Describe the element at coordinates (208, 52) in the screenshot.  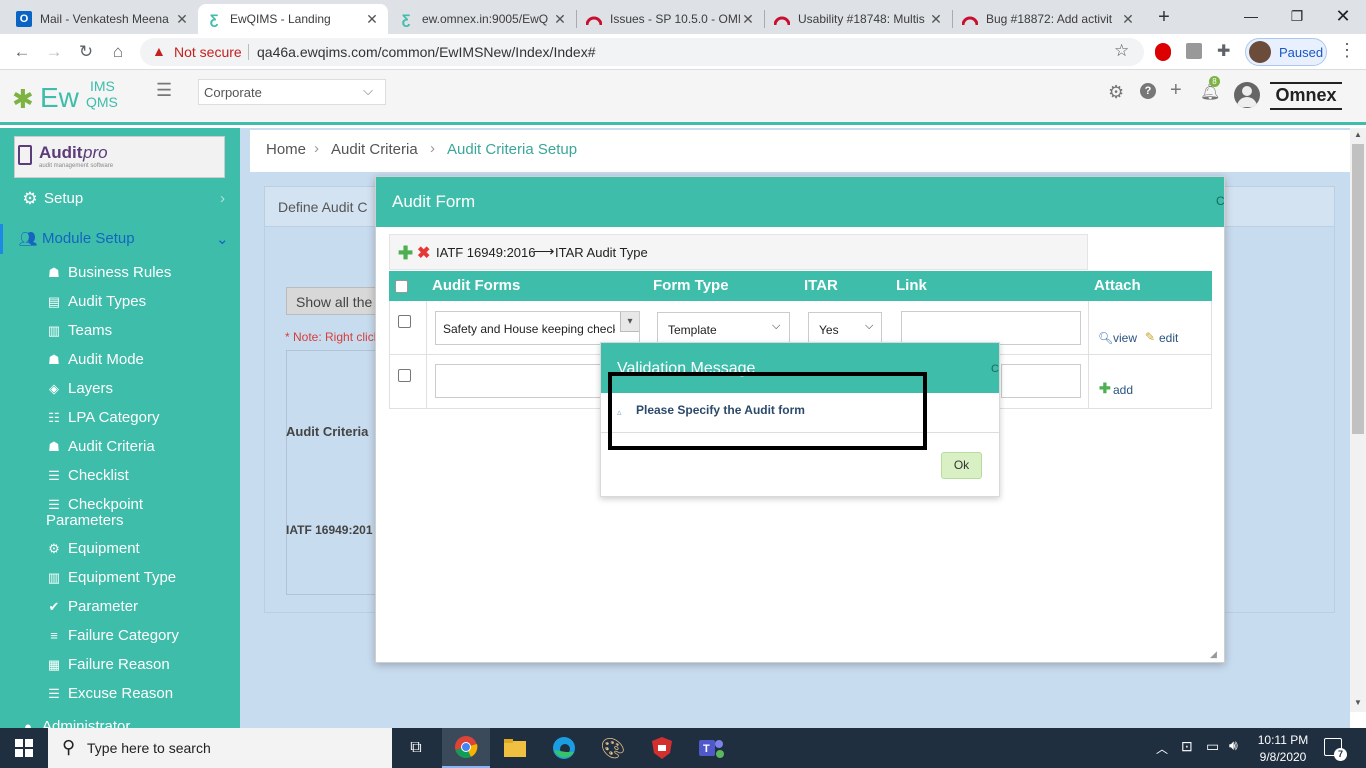
I see `not-secure-label: Not secure` at that location.